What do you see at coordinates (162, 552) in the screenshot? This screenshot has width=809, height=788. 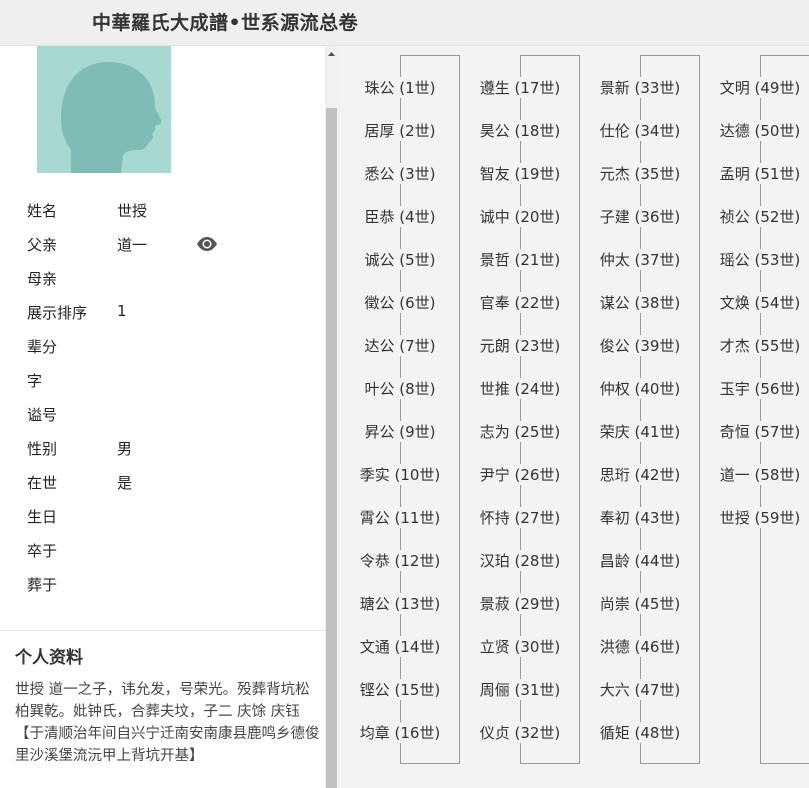 I see `field-death-date: 卒于` at bounding box center [162, 552].